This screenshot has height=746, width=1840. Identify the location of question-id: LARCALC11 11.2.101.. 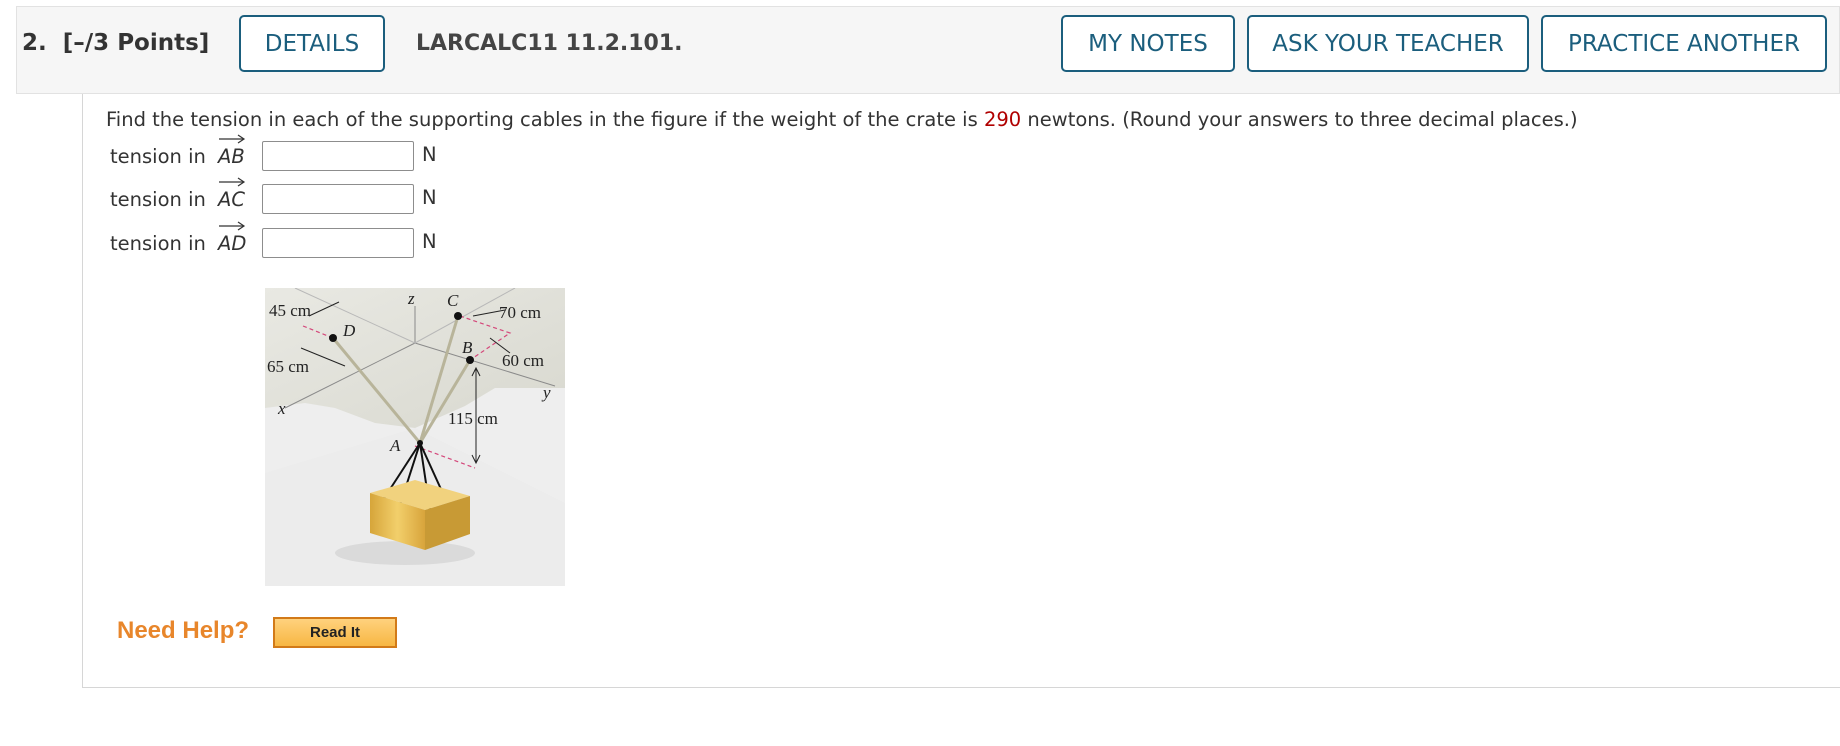
(549, 43).